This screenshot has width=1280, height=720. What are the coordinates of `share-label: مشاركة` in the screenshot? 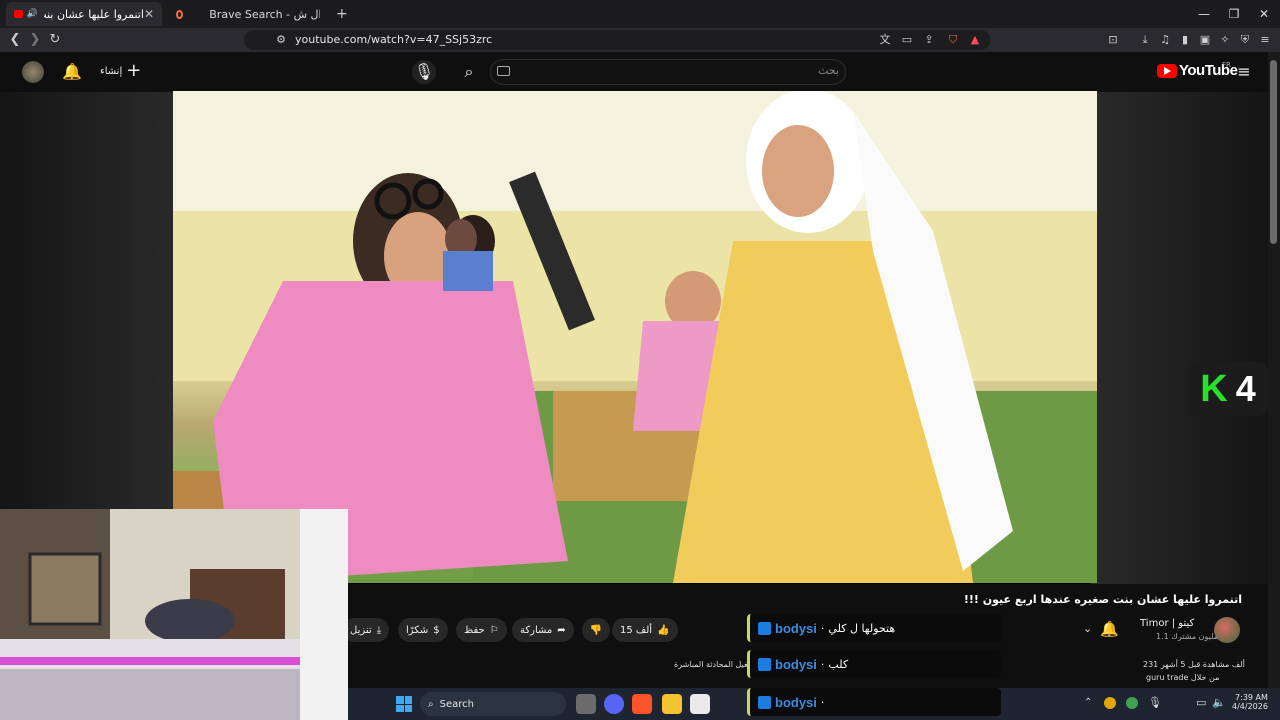 It's located at (536, 630).